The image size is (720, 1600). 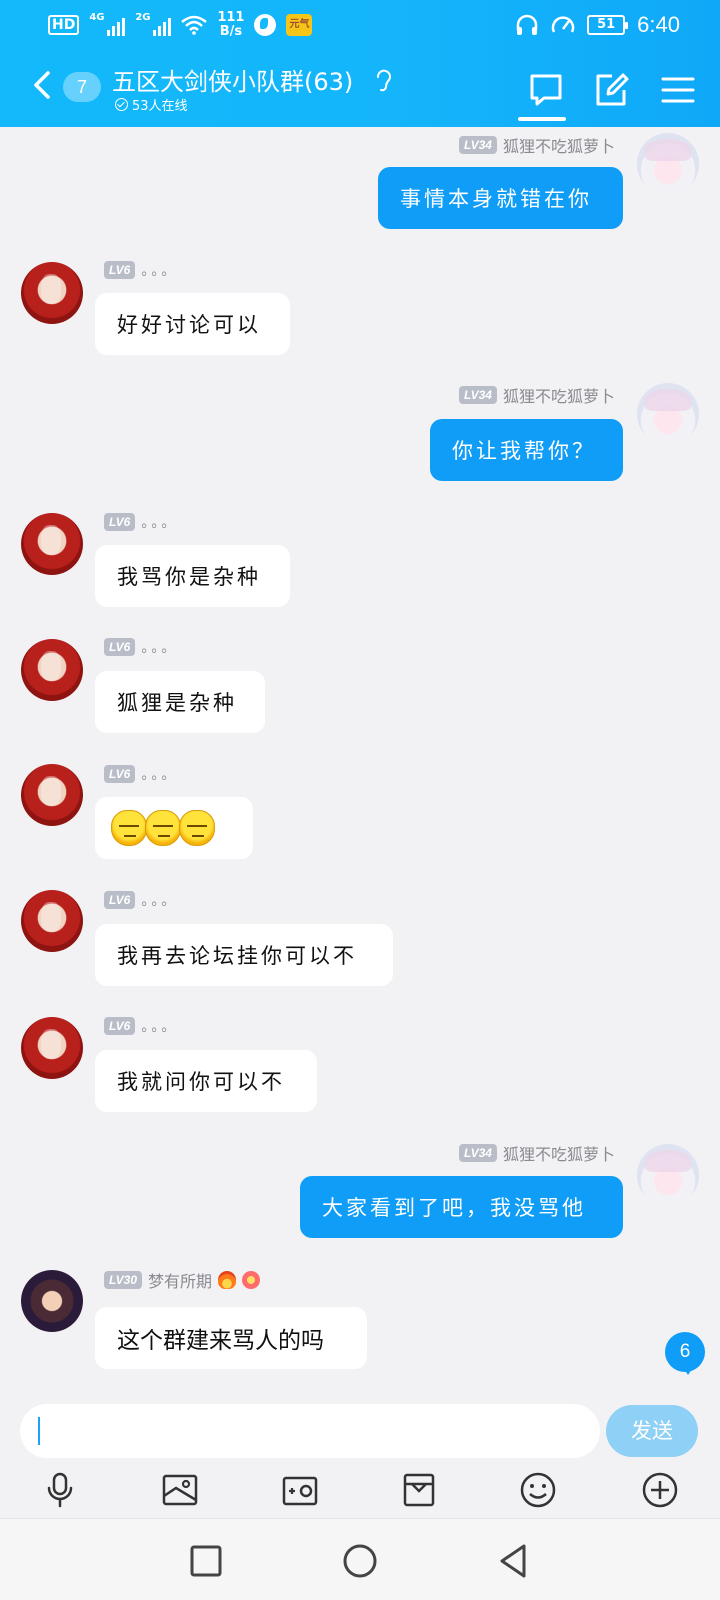 What do you see at coordinates (231, 1338) in the screenshot?
I see `message-bubble: 这个群建来骂人的吗` at bounding box center [231, 1338].